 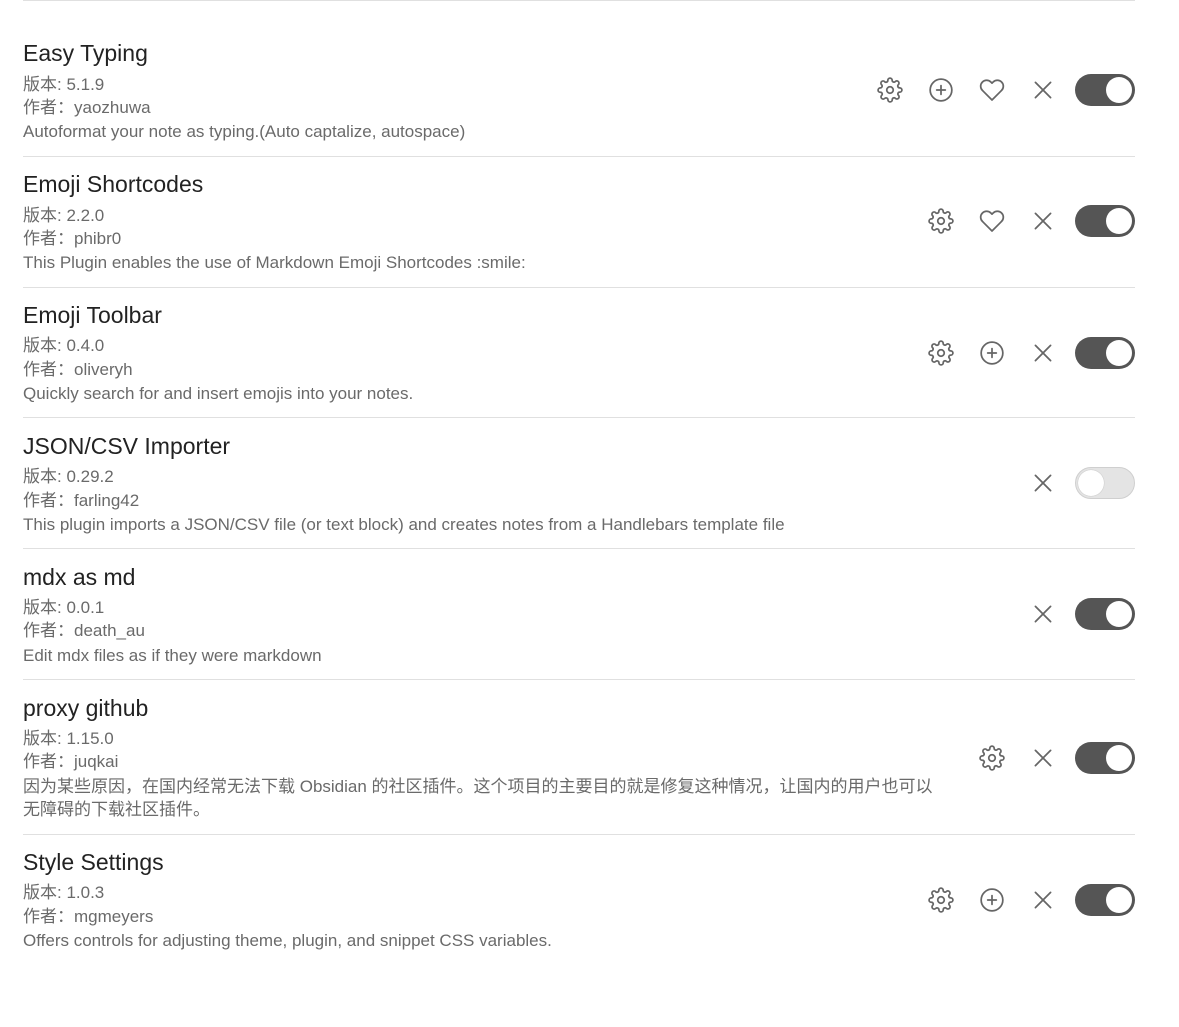 What do you see at coordinates (71, 761) in the screenshot?
I see `plugin-author: 作者：juqkai` at bounding box center [71, 761].